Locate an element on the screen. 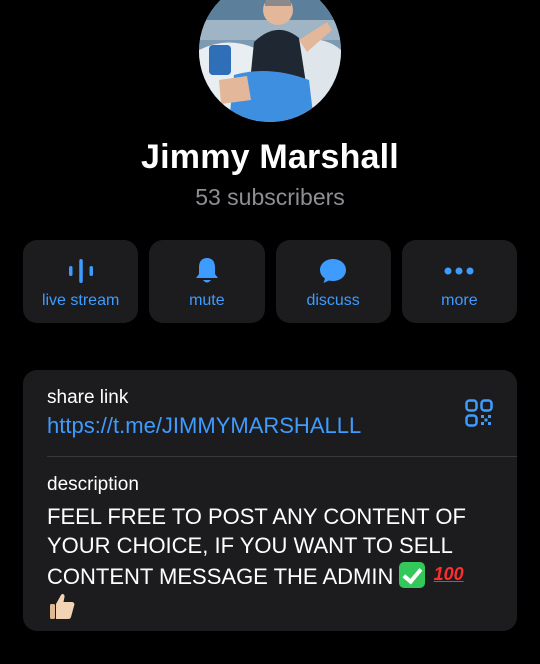  live-stream-icon is located at coordinates (81, 271).